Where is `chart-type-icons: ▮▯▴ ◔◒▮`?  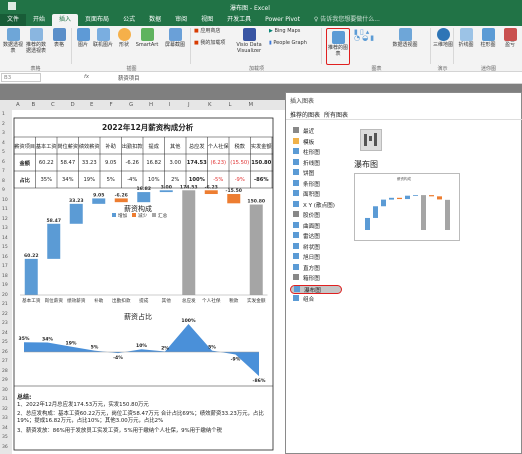
chart-type-icons: ▮▯▴ ◔◒▮ is located at coordinates (372, 35).